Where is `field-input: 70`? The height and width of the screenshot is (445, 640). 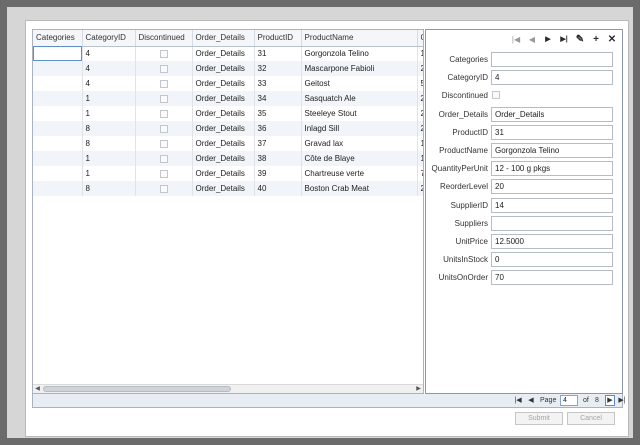 field-input: 70 is located at coordinates (552, 278).